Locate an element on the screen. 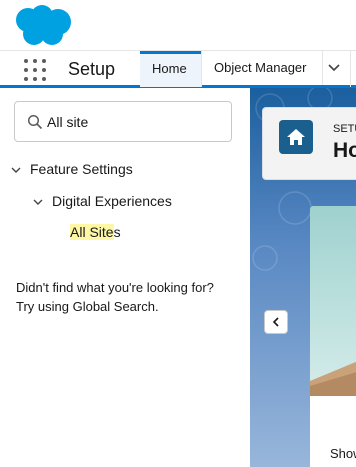  card-illustration is located at coordinates (333, 301).